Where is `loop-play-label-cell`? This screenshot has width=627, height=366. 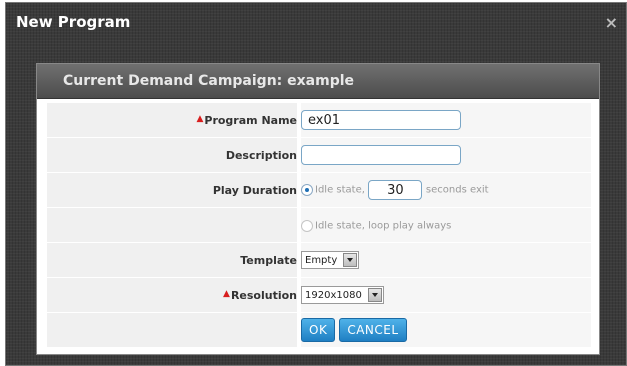
loop-play-label-cell is located at coordinates (172, 225).